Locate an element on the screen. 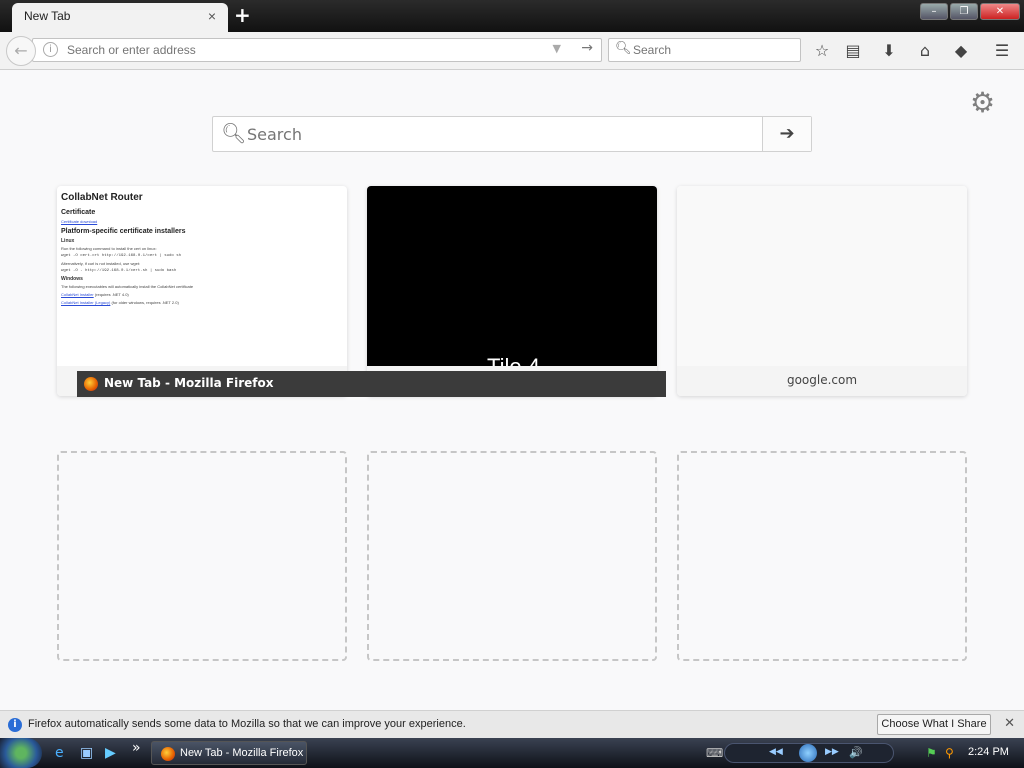 The image size is (1024, 768). url-input is located at coordinates (302, 50).